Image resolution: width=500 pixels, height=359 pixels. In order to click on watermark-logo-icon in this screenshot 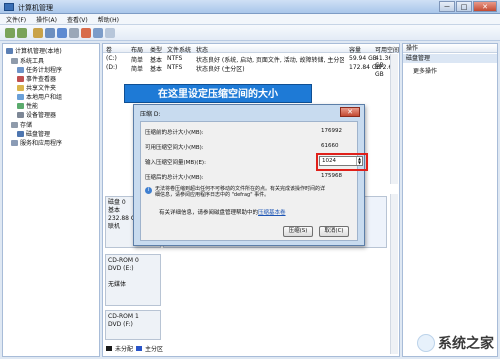, I will do `click(426, 343)`.